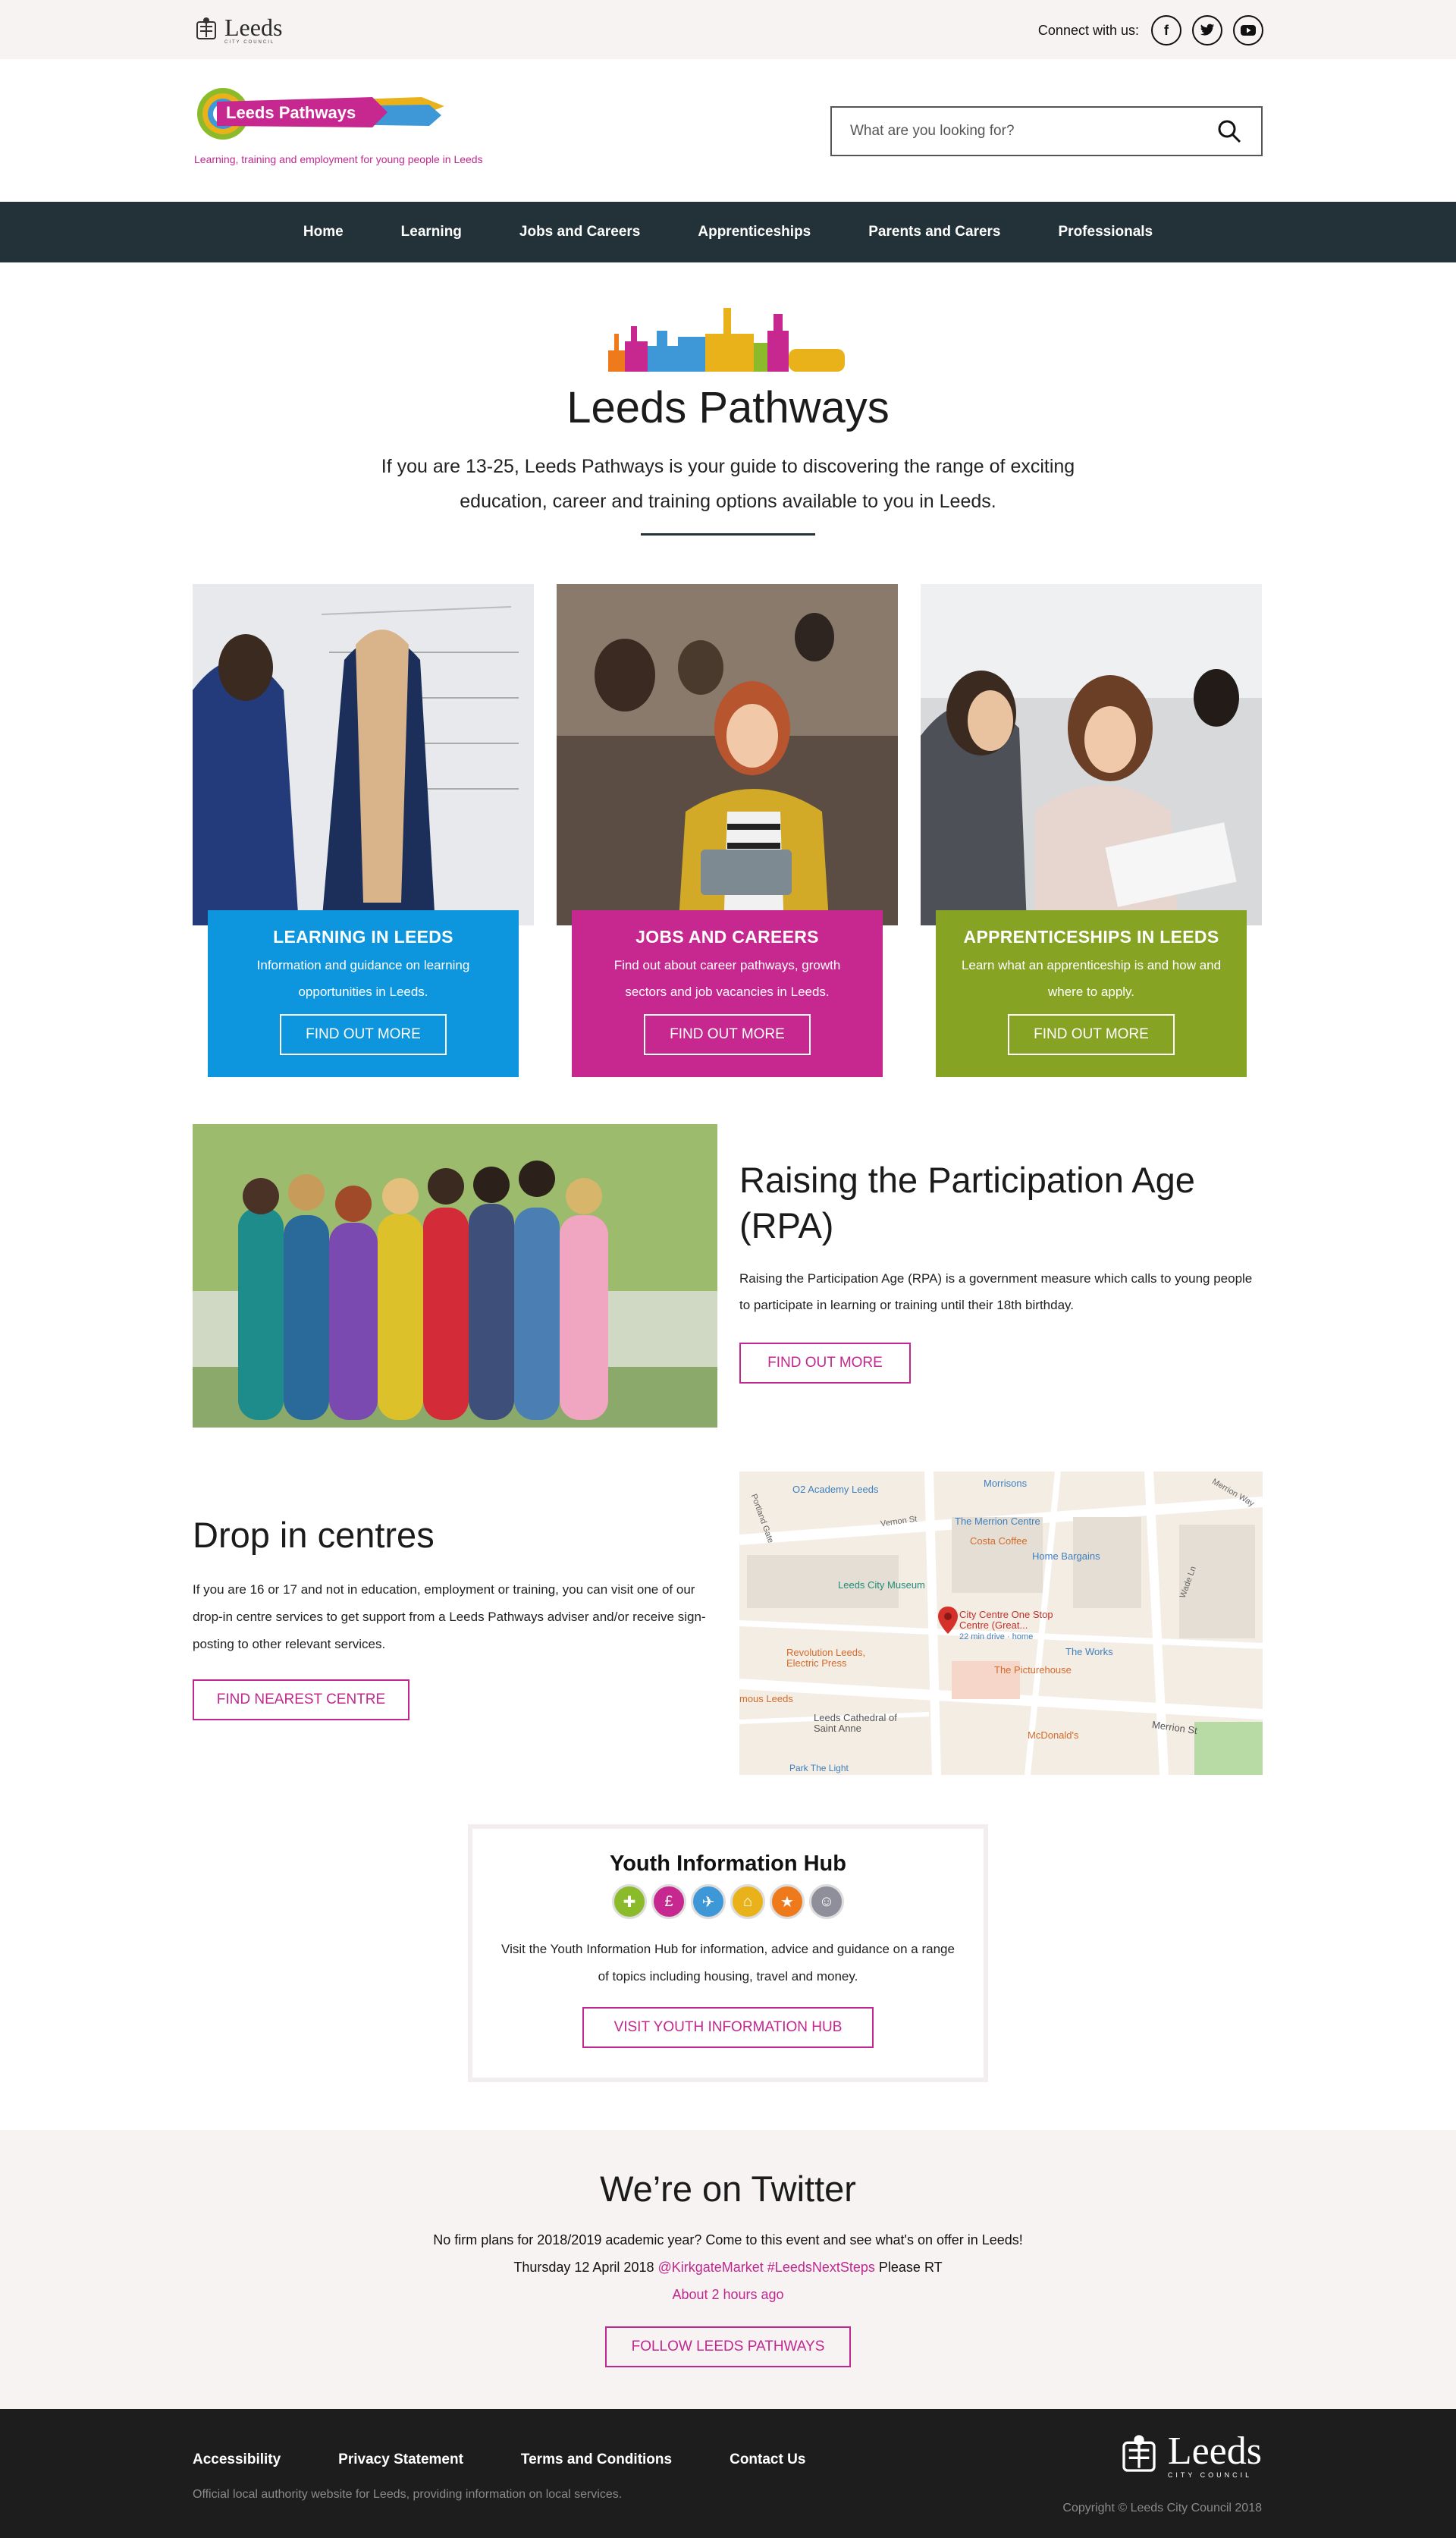  Describe the element at coordinates (1053, 1735) in the screenshot. I see `map-label-mcdonalds: McDonald's` at that location.